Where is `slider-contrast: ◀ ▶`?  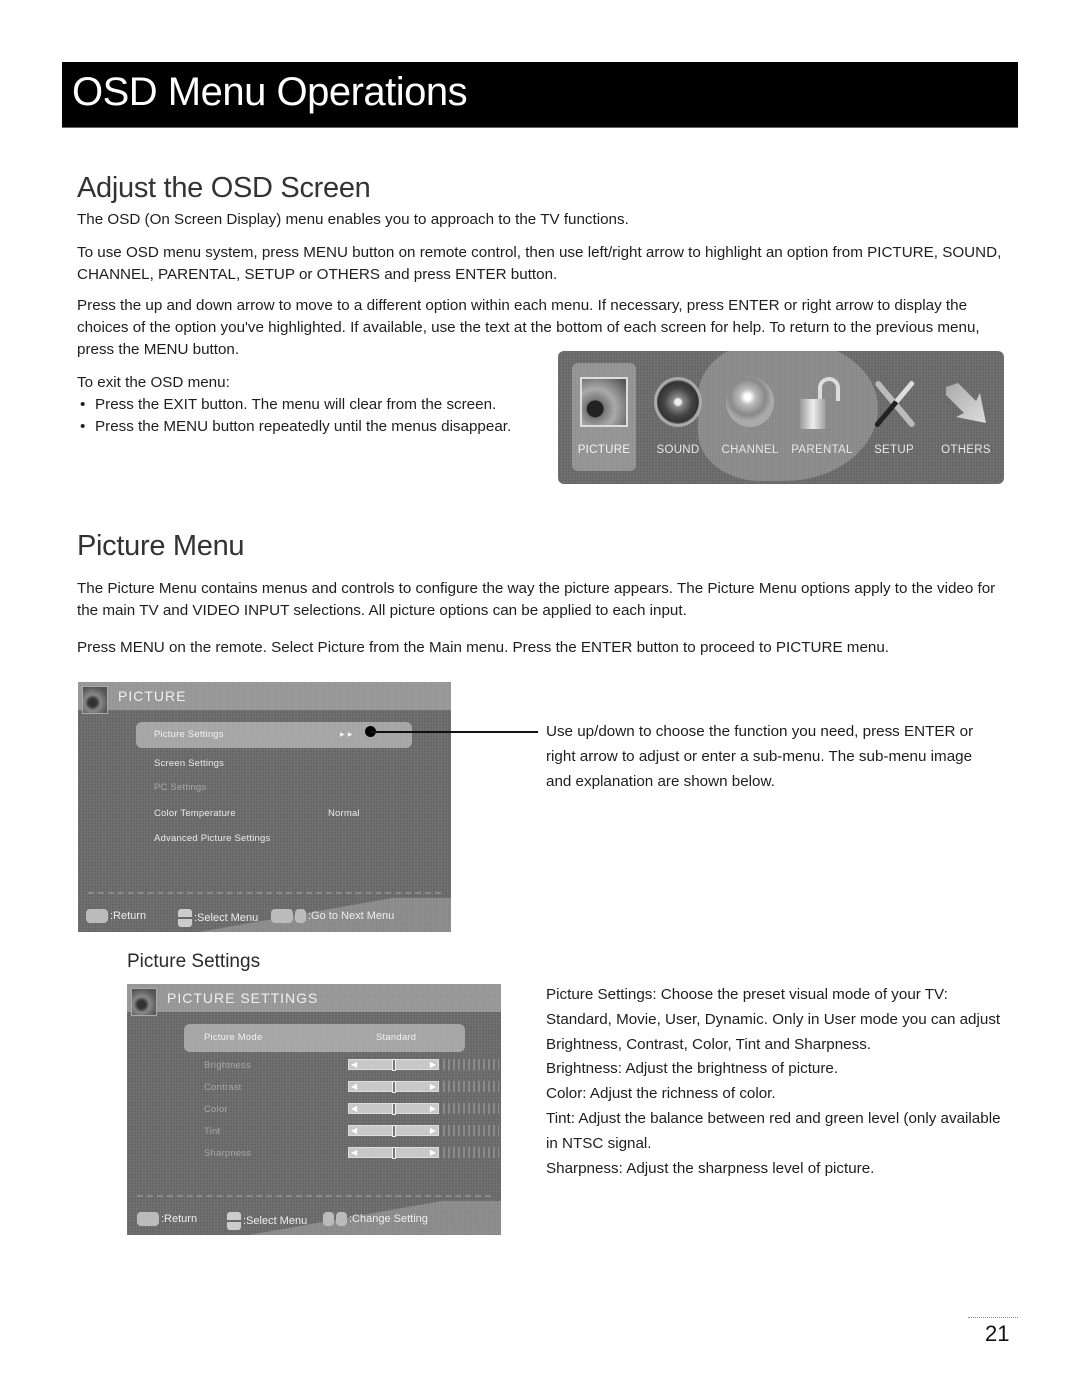 slider-contrast: ◀ ▶ is located at coordinates (393, 1087).